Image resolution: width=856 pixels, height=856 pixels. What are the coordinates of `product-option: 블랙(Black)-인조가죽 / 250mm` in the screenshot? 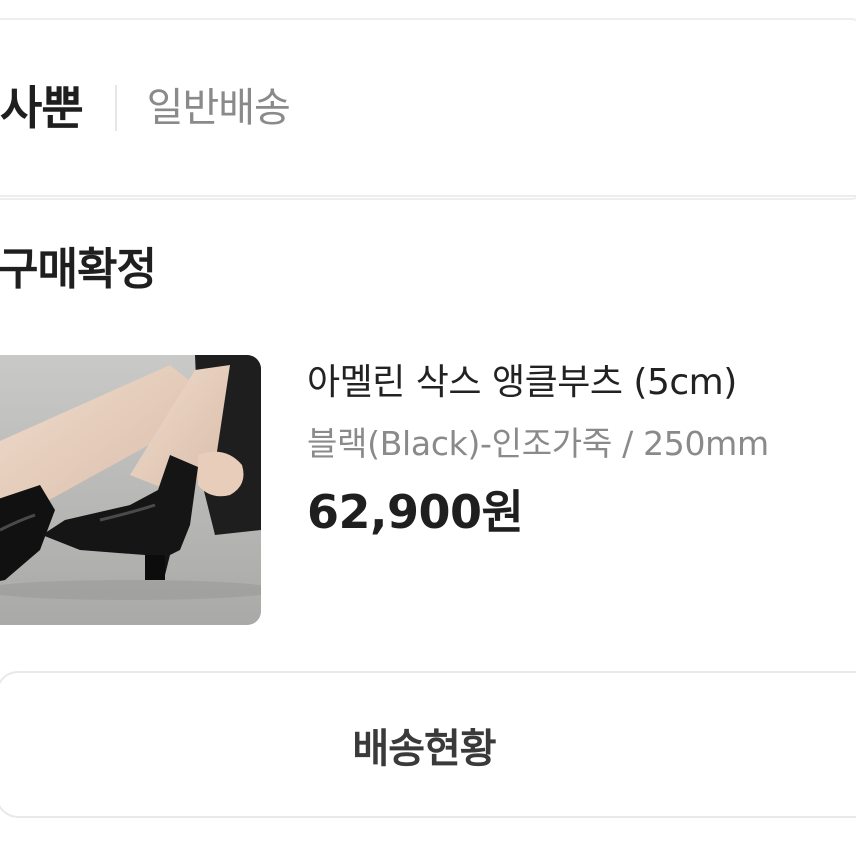 It's located at (538, 443).